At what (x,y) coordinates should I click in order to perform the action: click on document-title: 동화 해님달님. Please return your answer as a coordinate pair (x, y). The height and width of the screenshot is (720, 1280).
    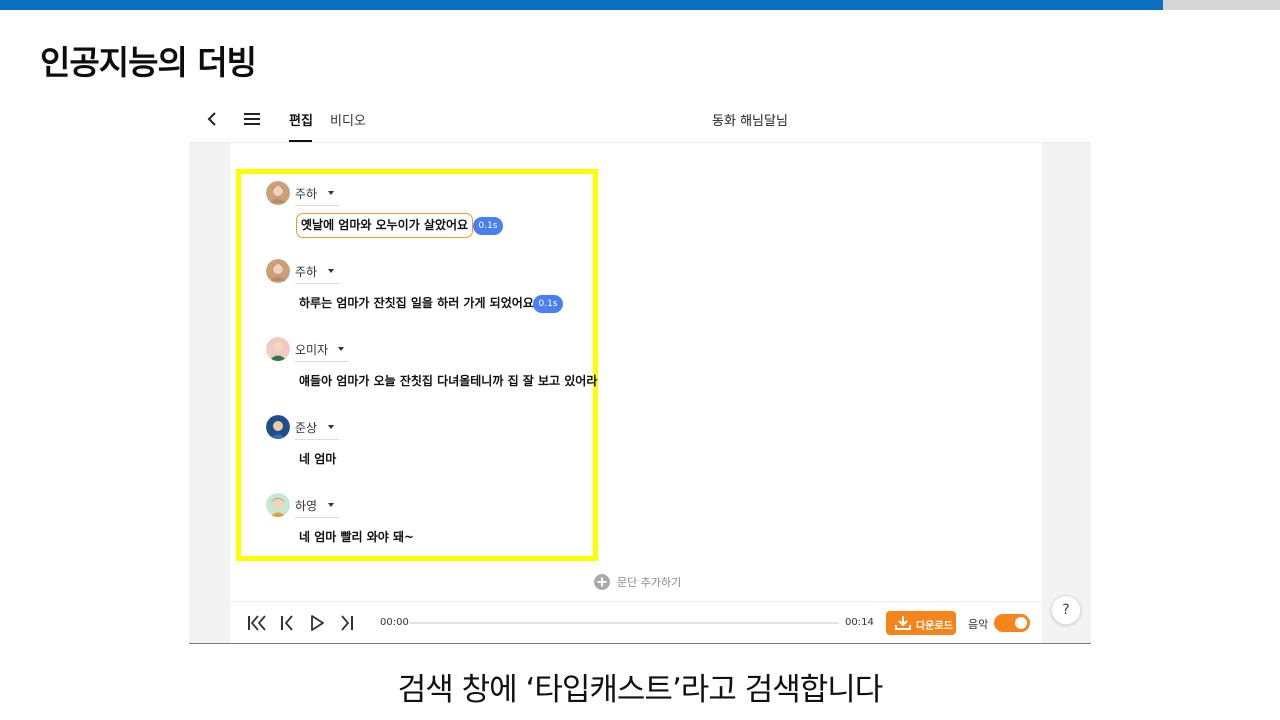
    Looking at the image, I should click on (750, 121).